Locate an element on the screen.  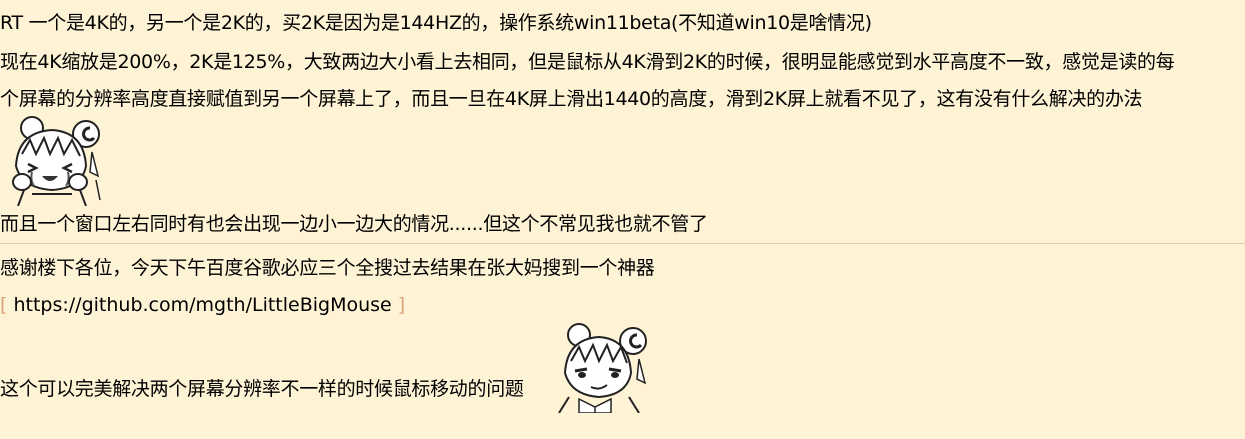
link-open-bracket: [ is located at coordinates (4, 305).